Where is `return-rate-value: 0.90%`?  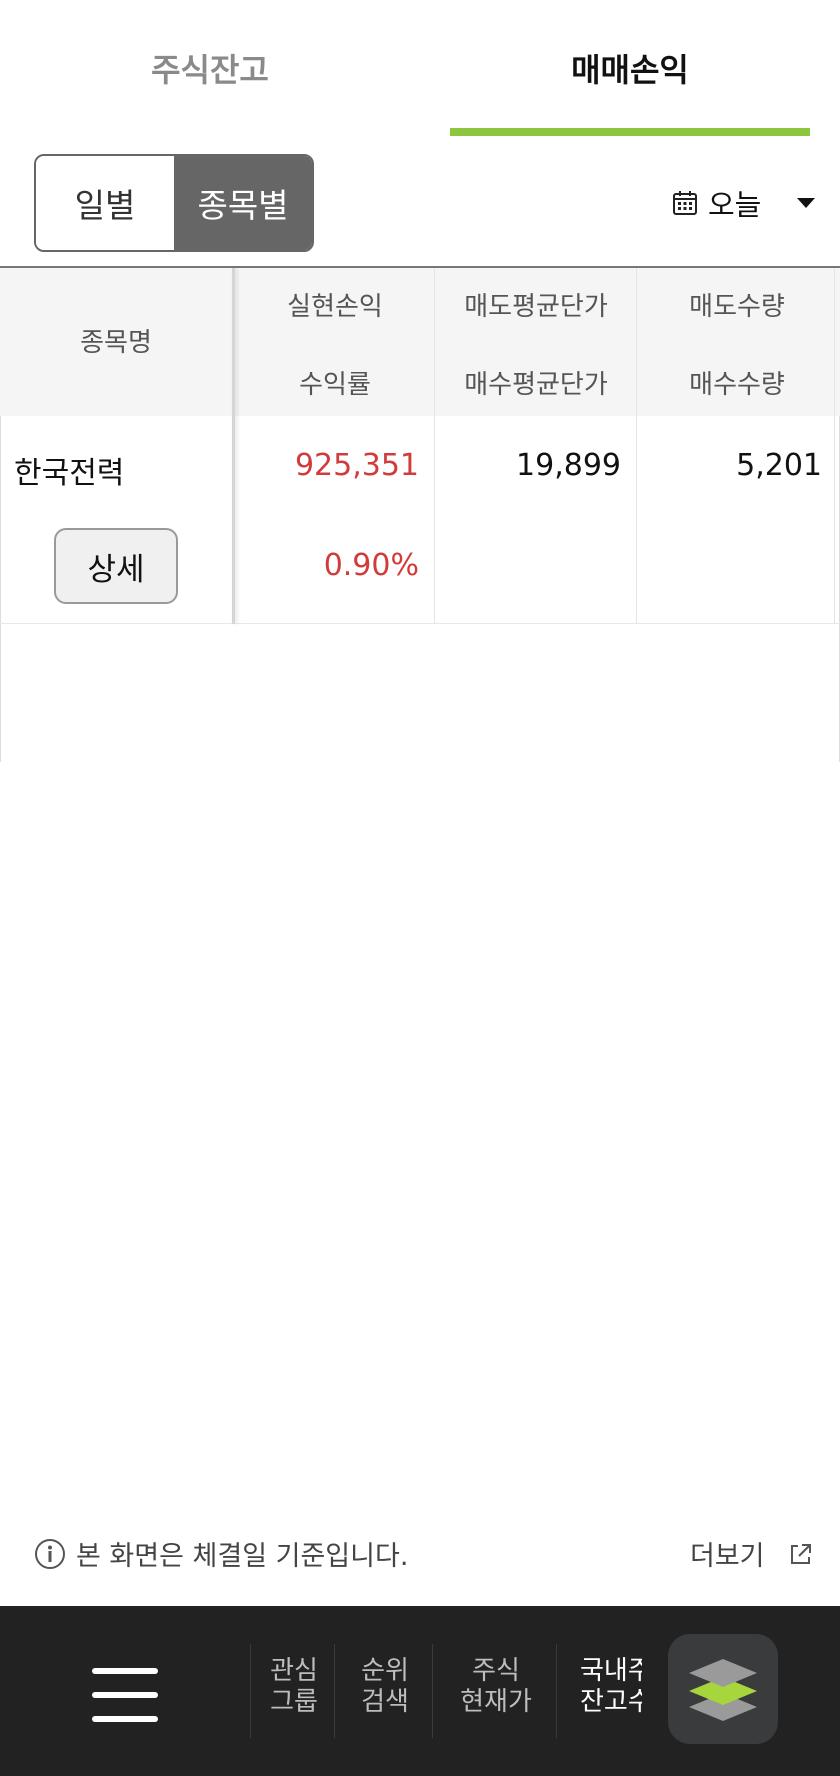
return-rate-value: 0.90% is located at coordinates (371, 565).